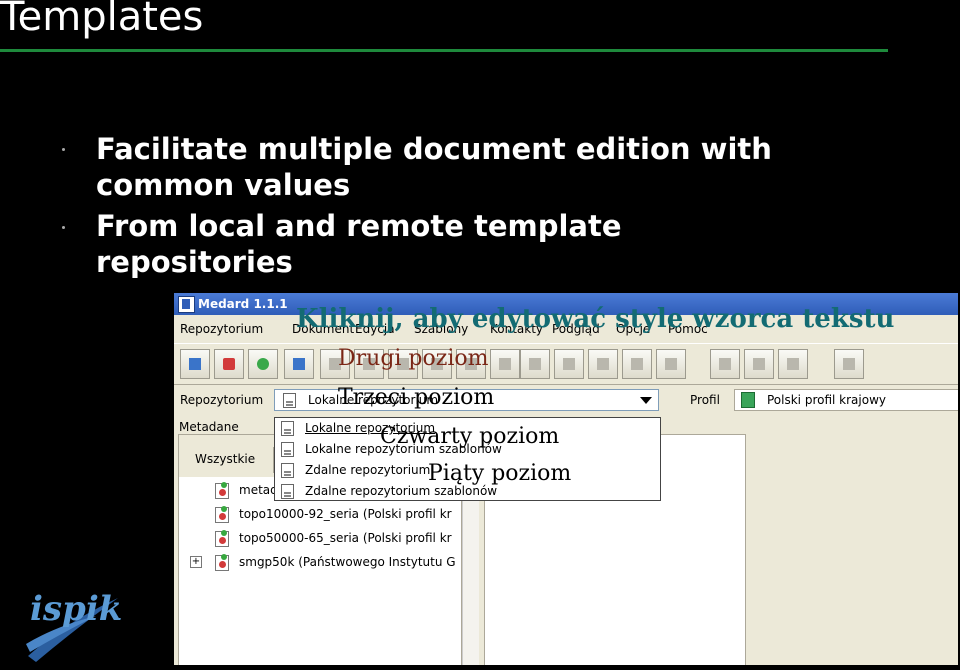 Image resolution: width=960 pixels, height=670 pixels. I want to click on toolbar-button-check4, so click(671, 364).